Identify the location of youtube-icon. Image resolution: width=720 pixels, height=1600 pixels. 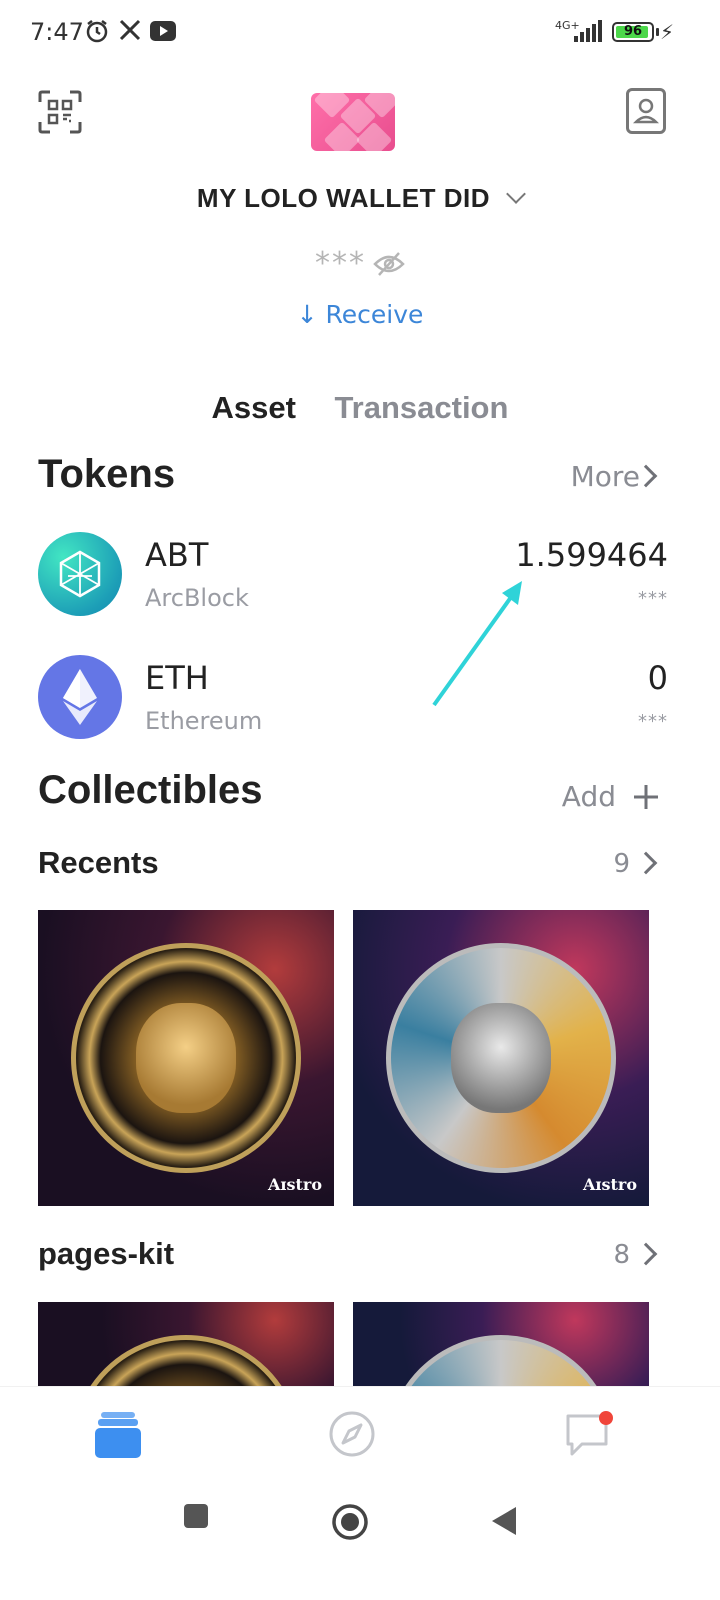
(163, 31).